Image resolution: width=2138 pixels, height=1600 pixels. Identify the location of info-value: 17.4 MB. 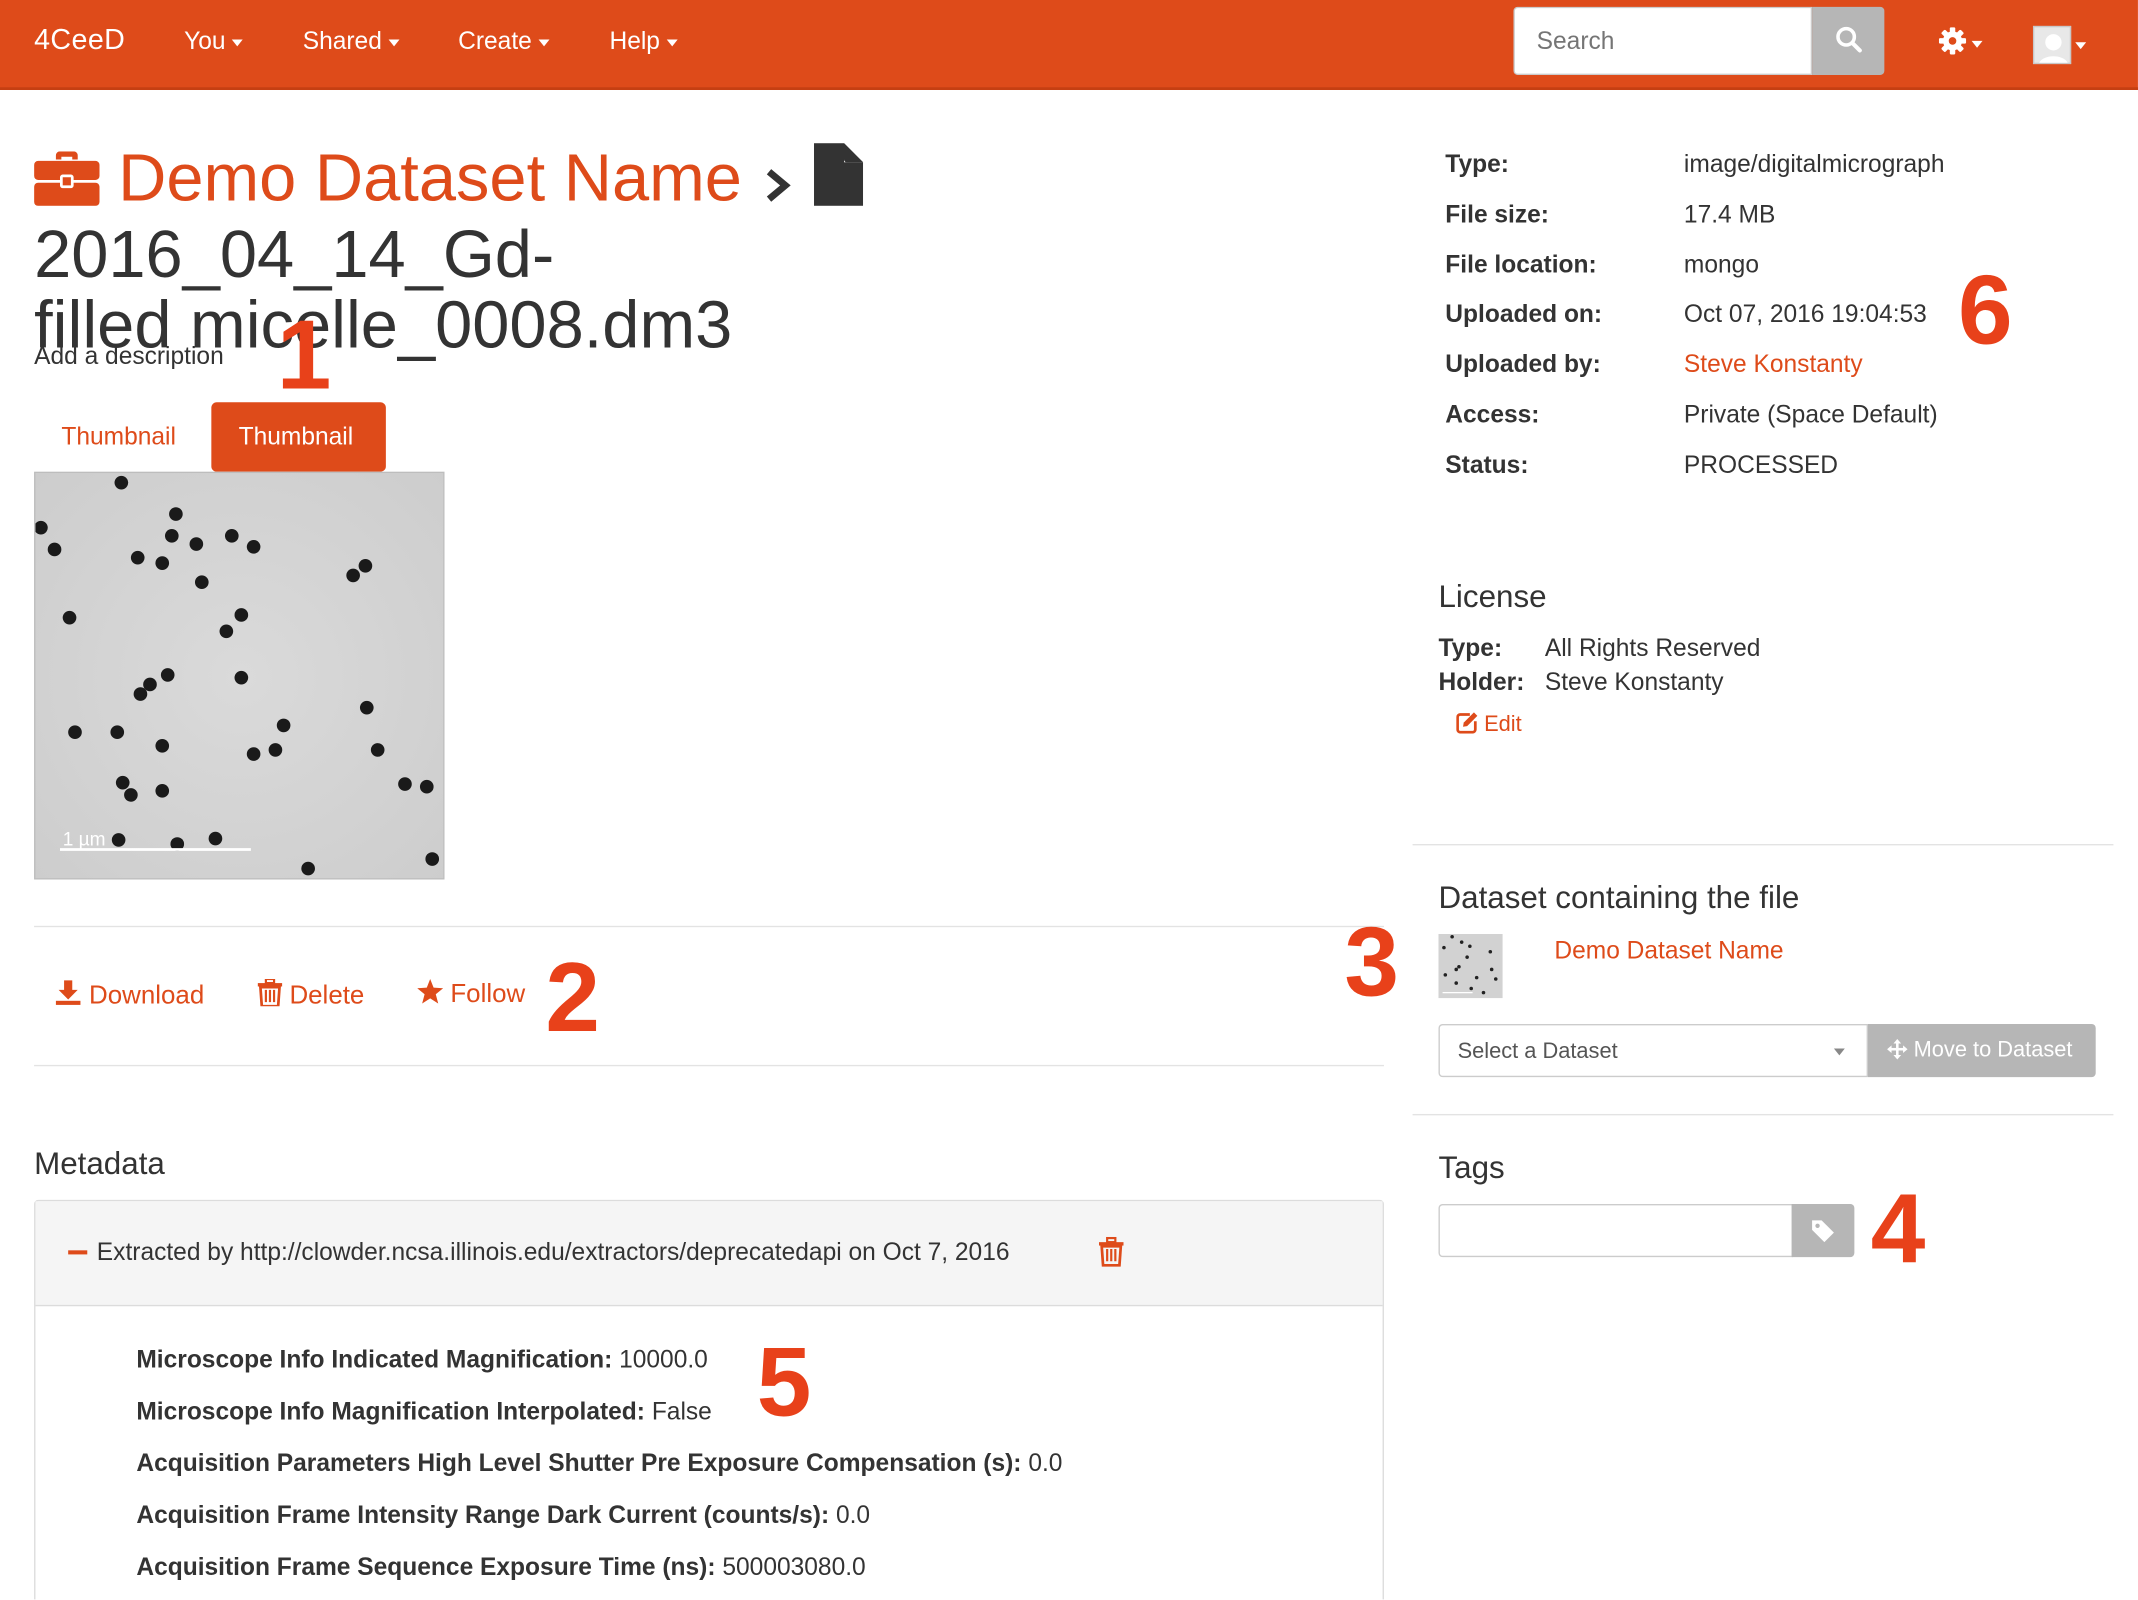
(1729, 214).